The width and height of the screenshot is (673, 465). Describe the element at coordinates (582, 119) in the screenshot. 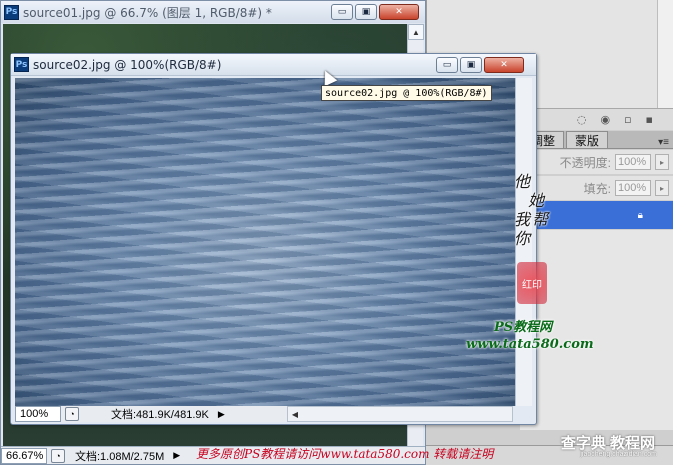

I see `loop-icon: ◌` at that location.